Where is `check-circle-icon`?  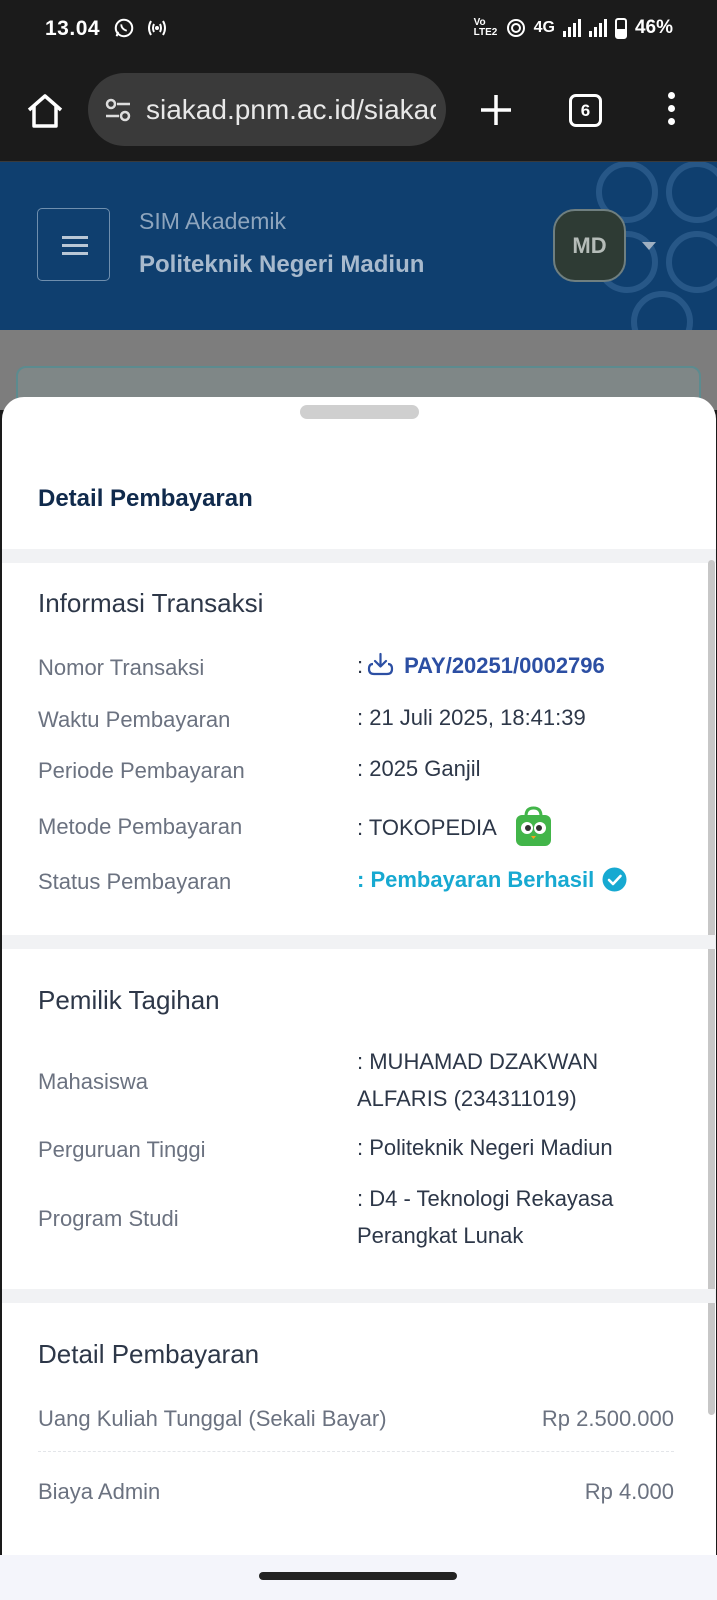
check-circle-icon is located at coordinates (614, 879).